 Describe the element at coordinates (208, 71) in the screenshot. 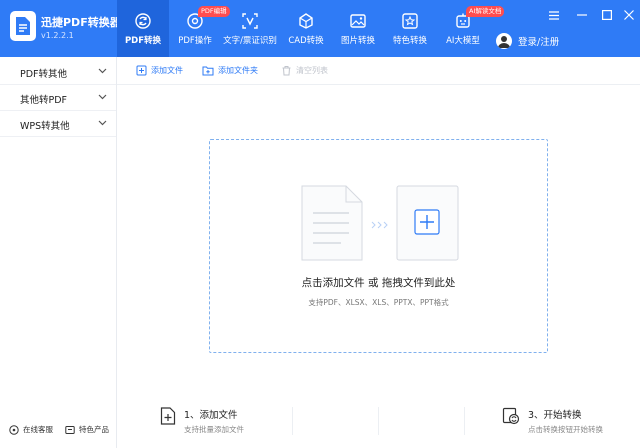

I see `folder-icon` at that location.